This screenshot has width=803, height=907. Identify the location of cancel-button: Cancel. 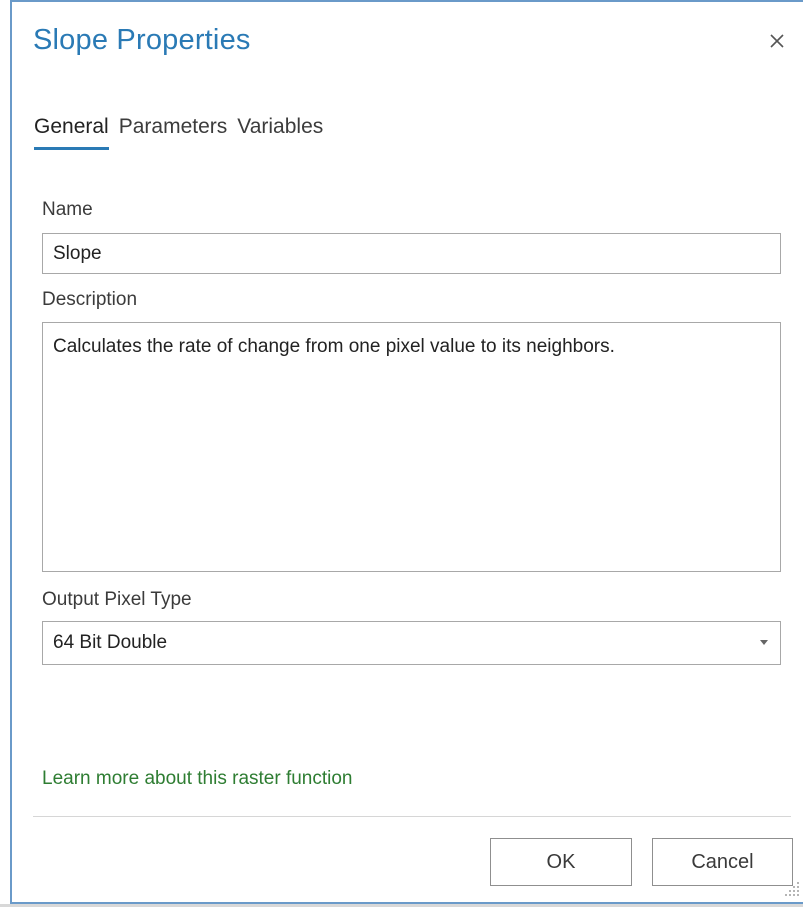
(722, 862).